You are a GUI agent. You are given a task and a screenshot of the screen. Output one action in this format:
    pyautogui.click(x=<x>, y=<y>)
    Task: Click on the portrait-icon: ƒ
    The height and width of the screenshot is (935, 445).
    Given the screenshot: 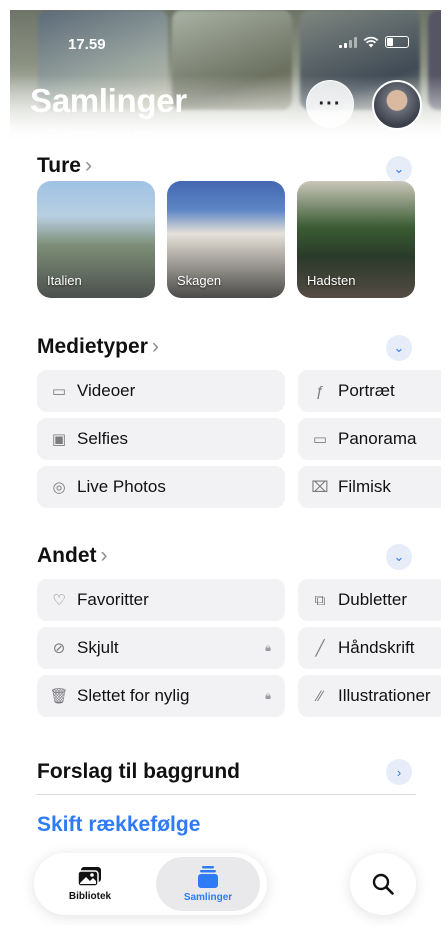 What is the action you would take?
    pyautogui.click(x=320, y=391)
    